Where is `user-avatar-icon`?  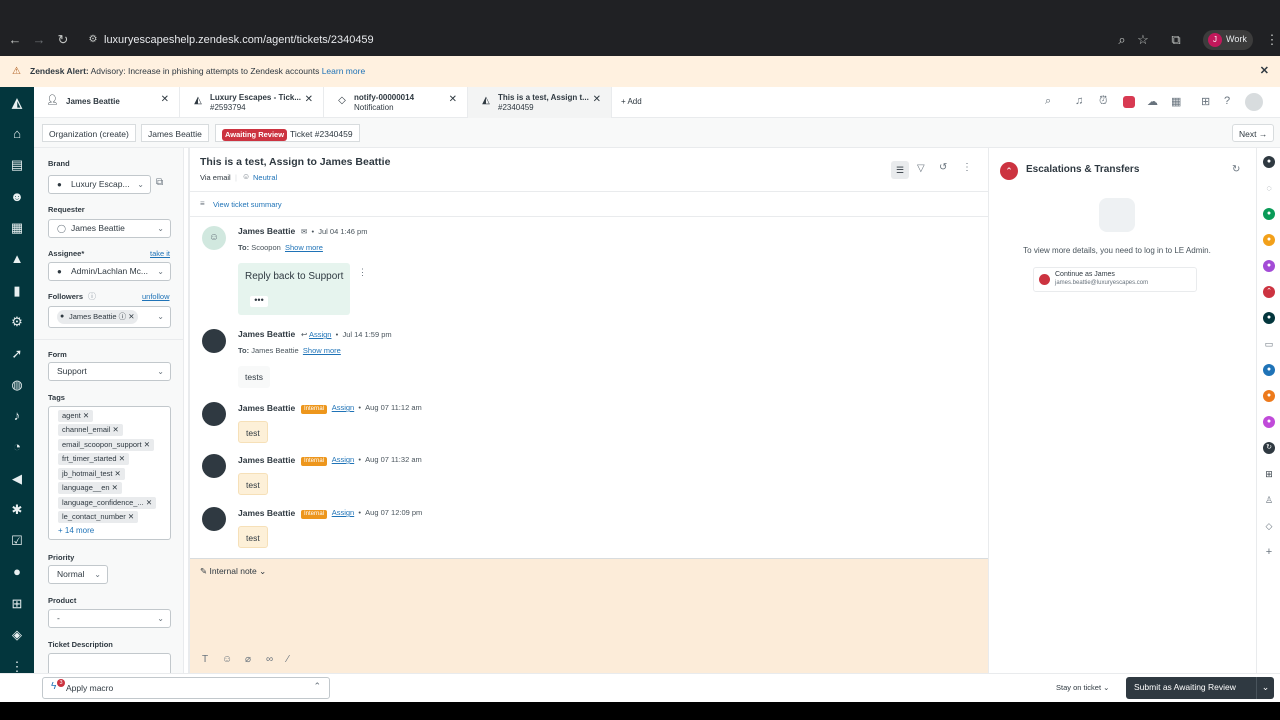 user-avatar-icon is located at coordinates (1254, 102).